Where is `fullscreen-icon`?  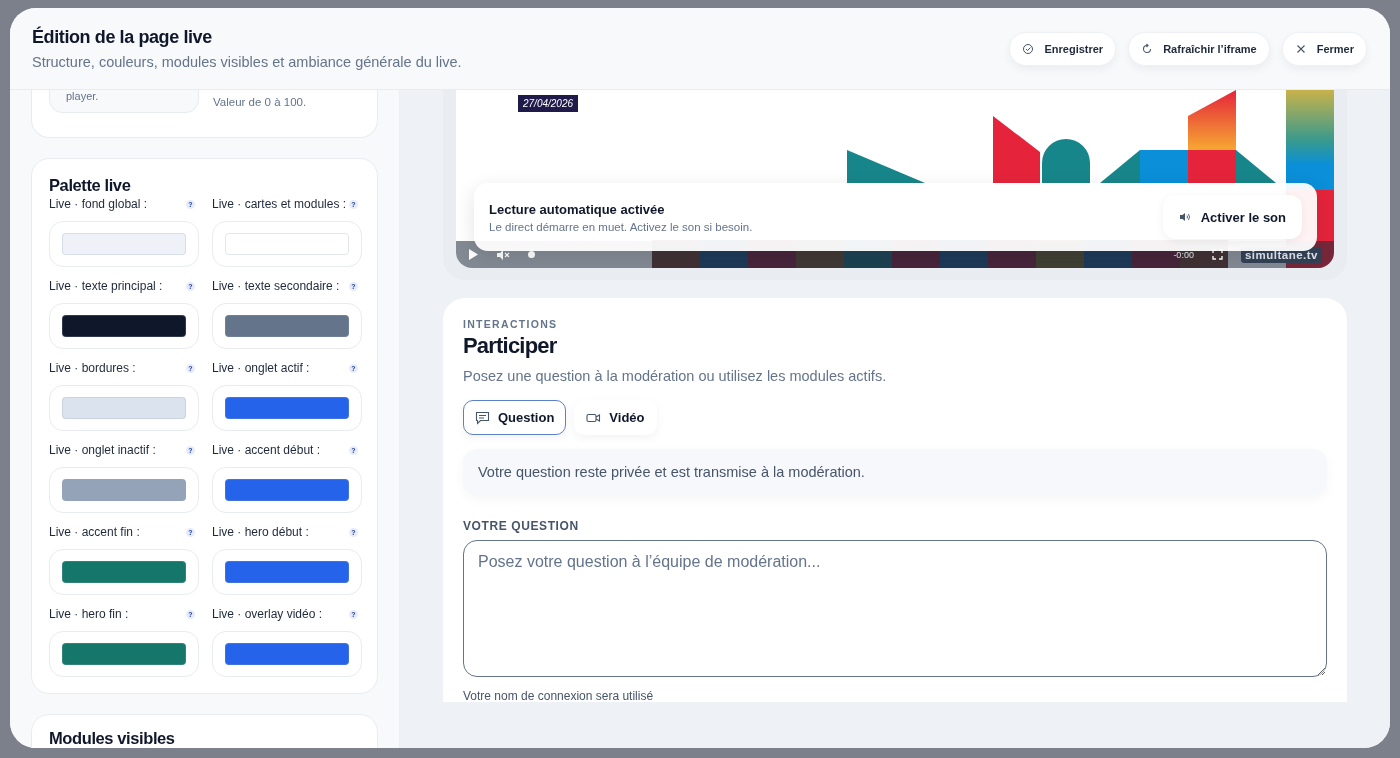
fullscreen-icon is located at coordinates (1217, 254).